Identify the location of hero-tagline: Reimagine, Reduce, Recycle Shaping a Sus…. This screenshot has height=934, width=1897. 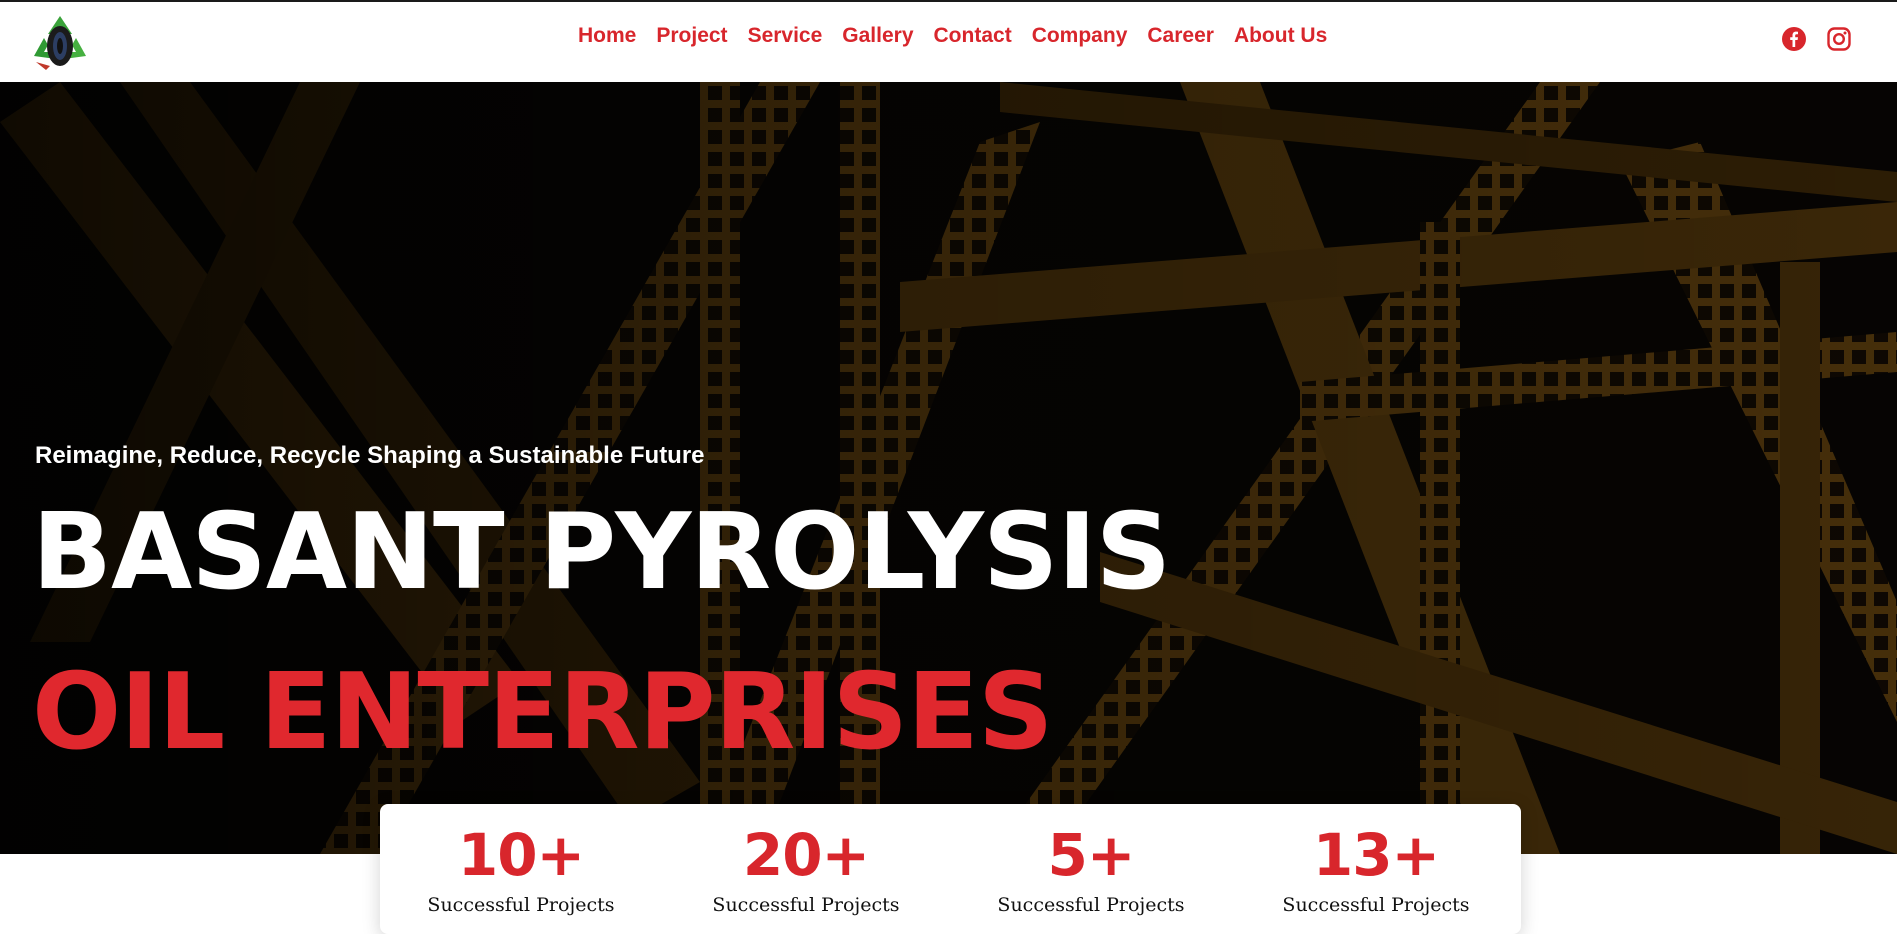
(370, 455).